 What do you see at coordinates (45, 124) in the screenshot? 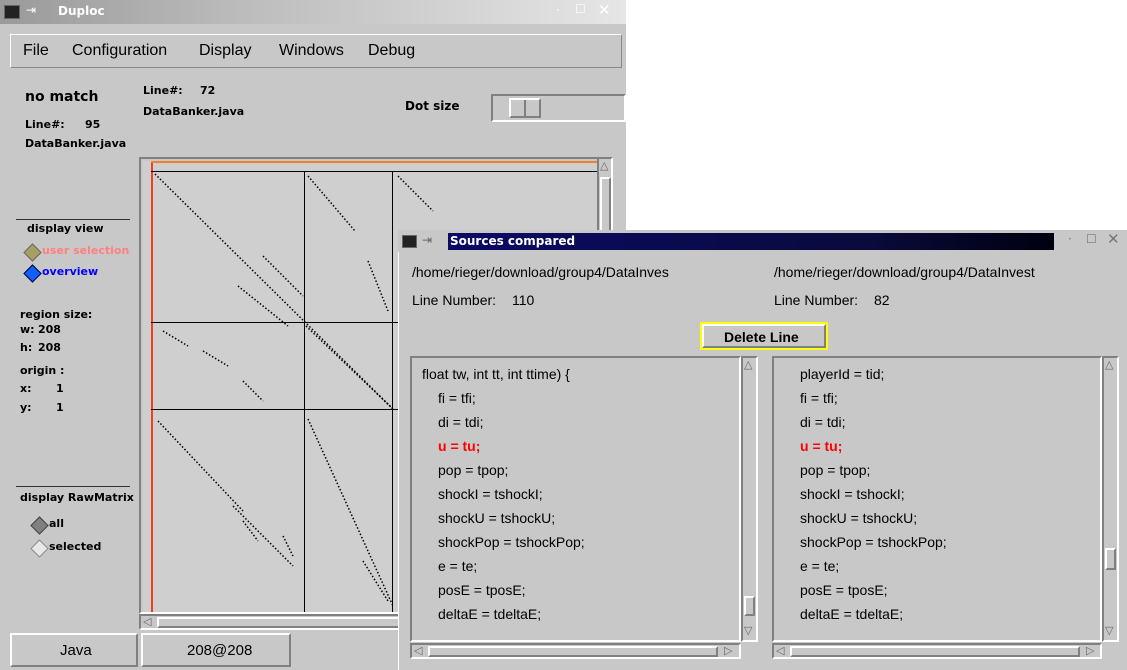
I see `left-line-label: Line#:` at bounding box center [45, 124].